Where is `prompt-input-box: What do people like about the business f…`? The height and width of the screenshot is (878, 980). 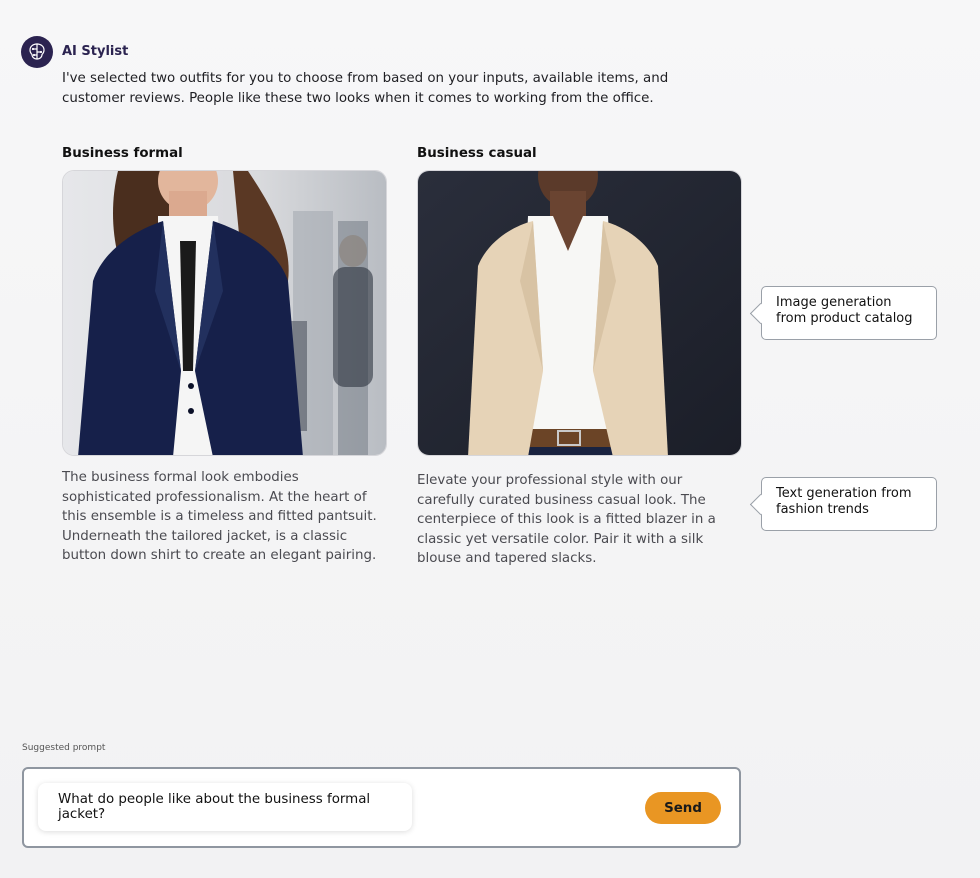
prompt-input-box: What do people like about the business f… is located at coordinates (381, 807).